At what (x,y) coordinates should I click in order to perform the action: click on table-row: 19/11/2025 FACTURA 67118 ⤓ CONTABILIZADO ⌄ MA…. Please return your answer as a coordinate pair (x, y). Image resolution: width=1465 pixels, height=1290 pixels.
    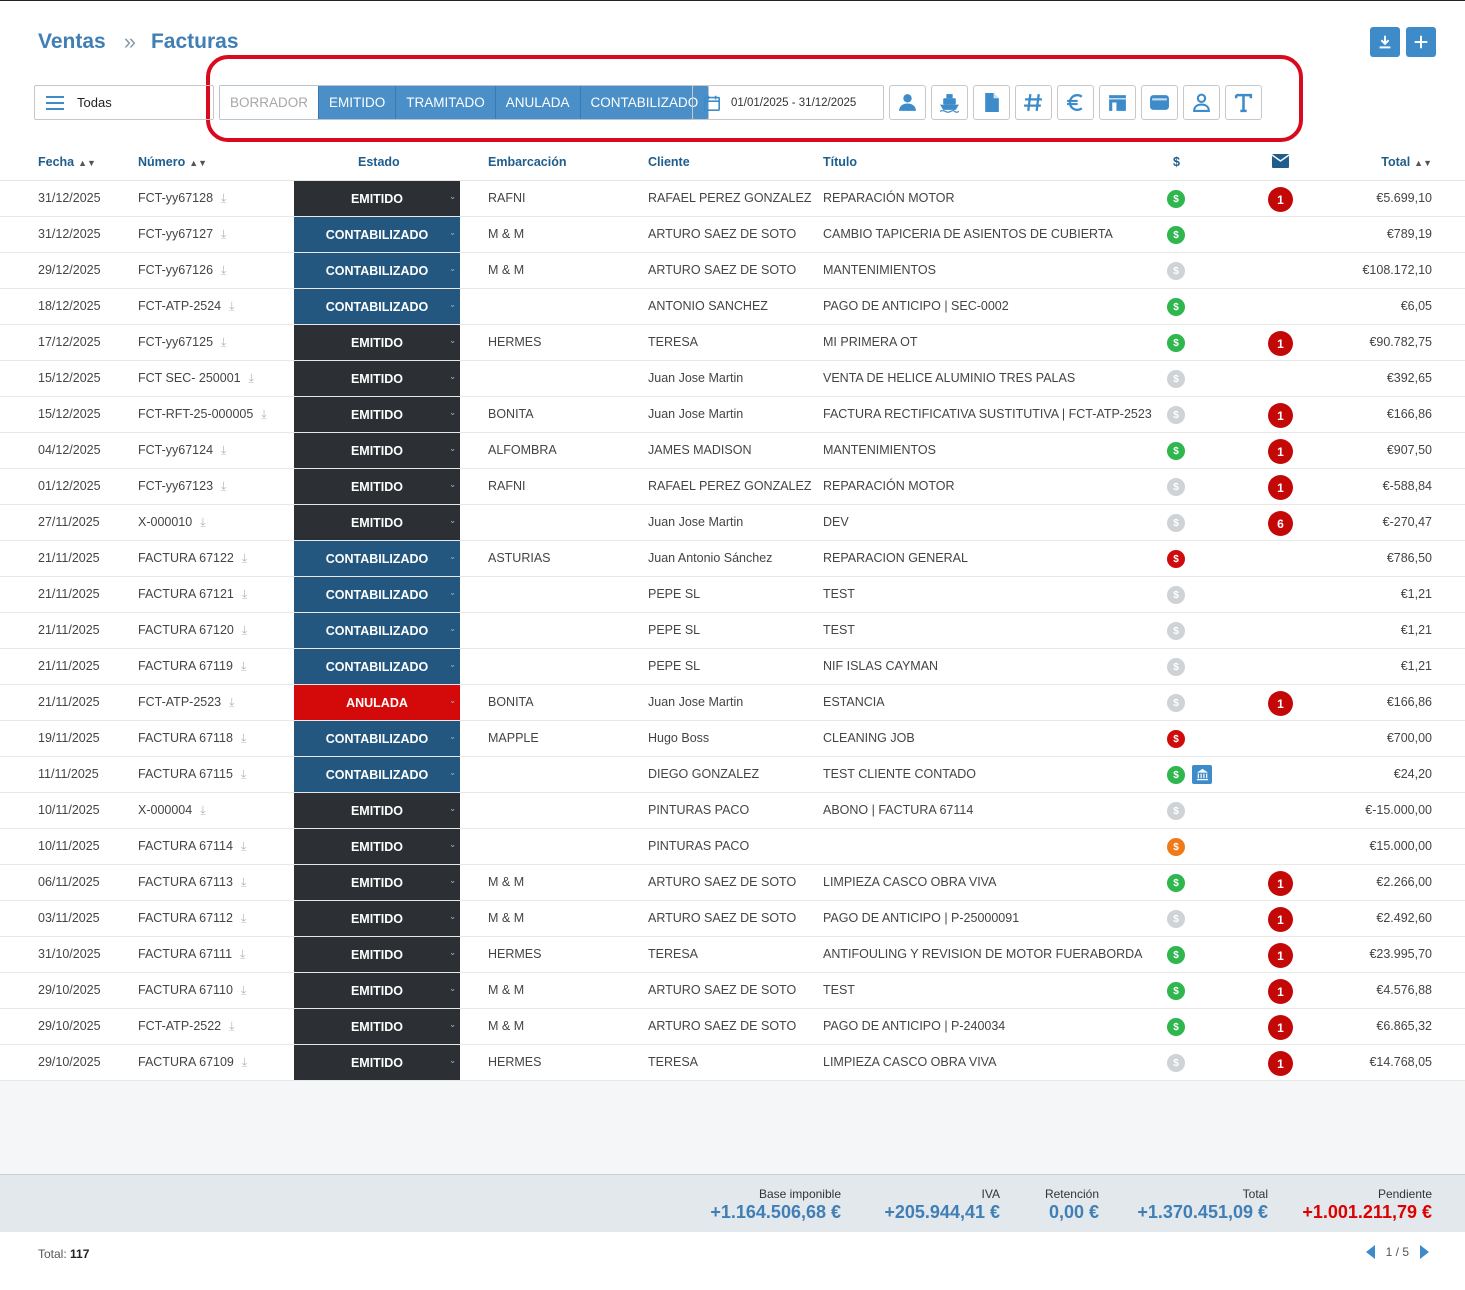
    Looking at the image, I should click on (732, 739).